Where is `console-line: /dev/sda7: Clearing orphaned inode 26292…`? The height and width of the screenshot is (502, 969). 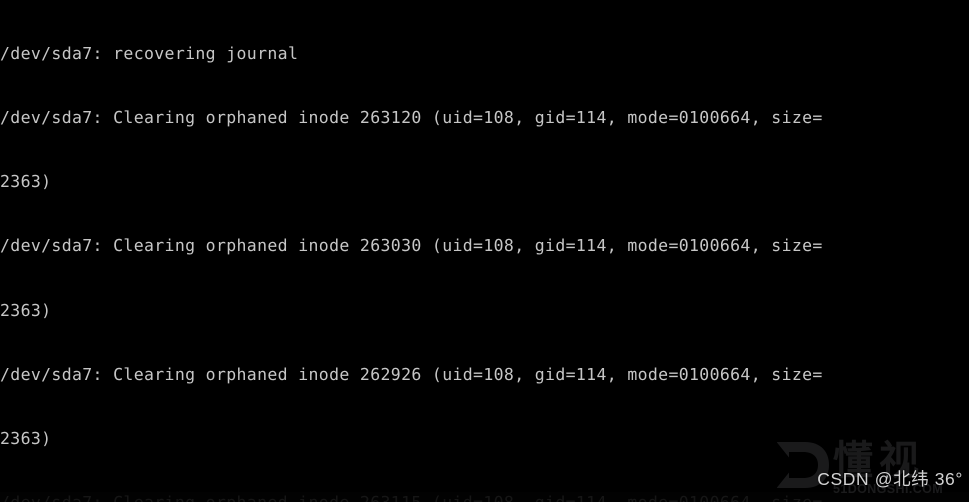 console-line: /dev/sda7: Clearing orphaned inode 26292… is located at coordinates (411, 374).